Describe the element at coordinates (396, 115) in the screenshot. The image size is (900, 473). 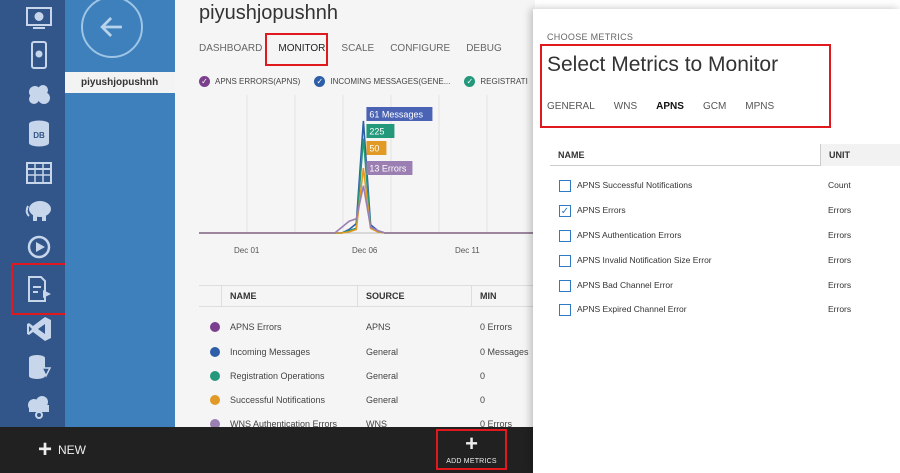
I see `data-label-text: 61 Messages` at that location.